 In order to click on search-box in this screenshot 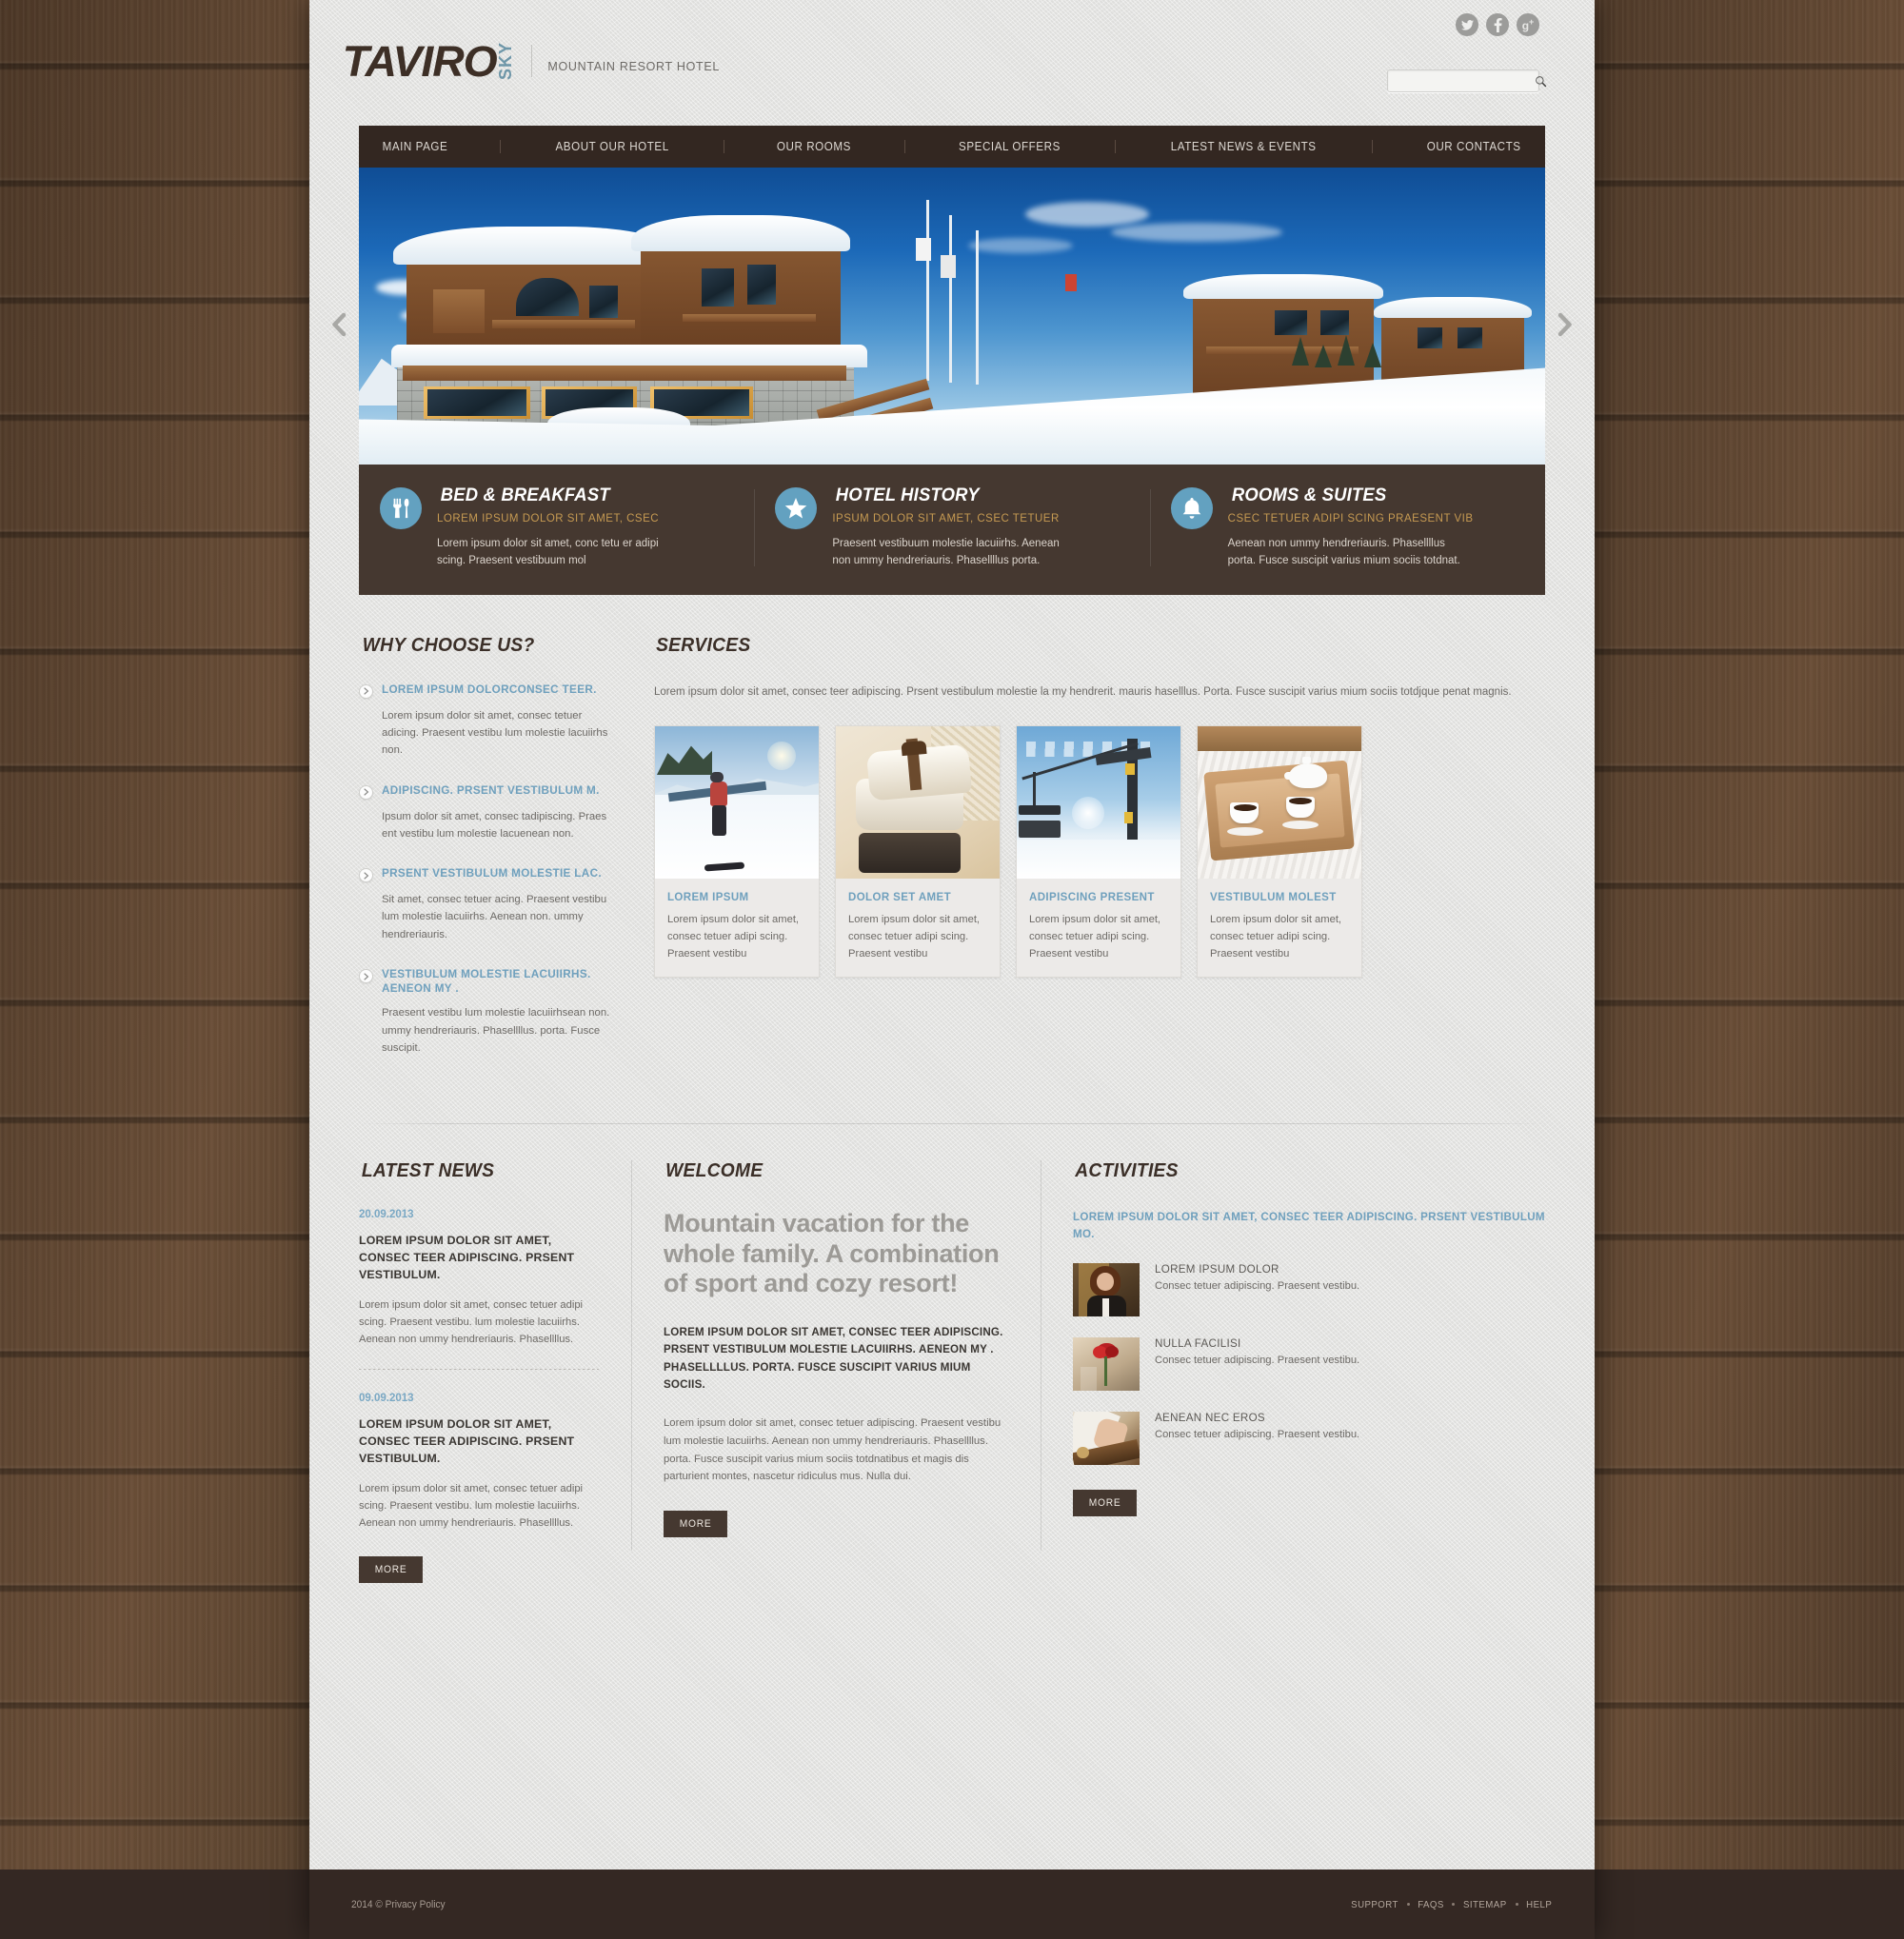, I will do `click(1467, 80)`.